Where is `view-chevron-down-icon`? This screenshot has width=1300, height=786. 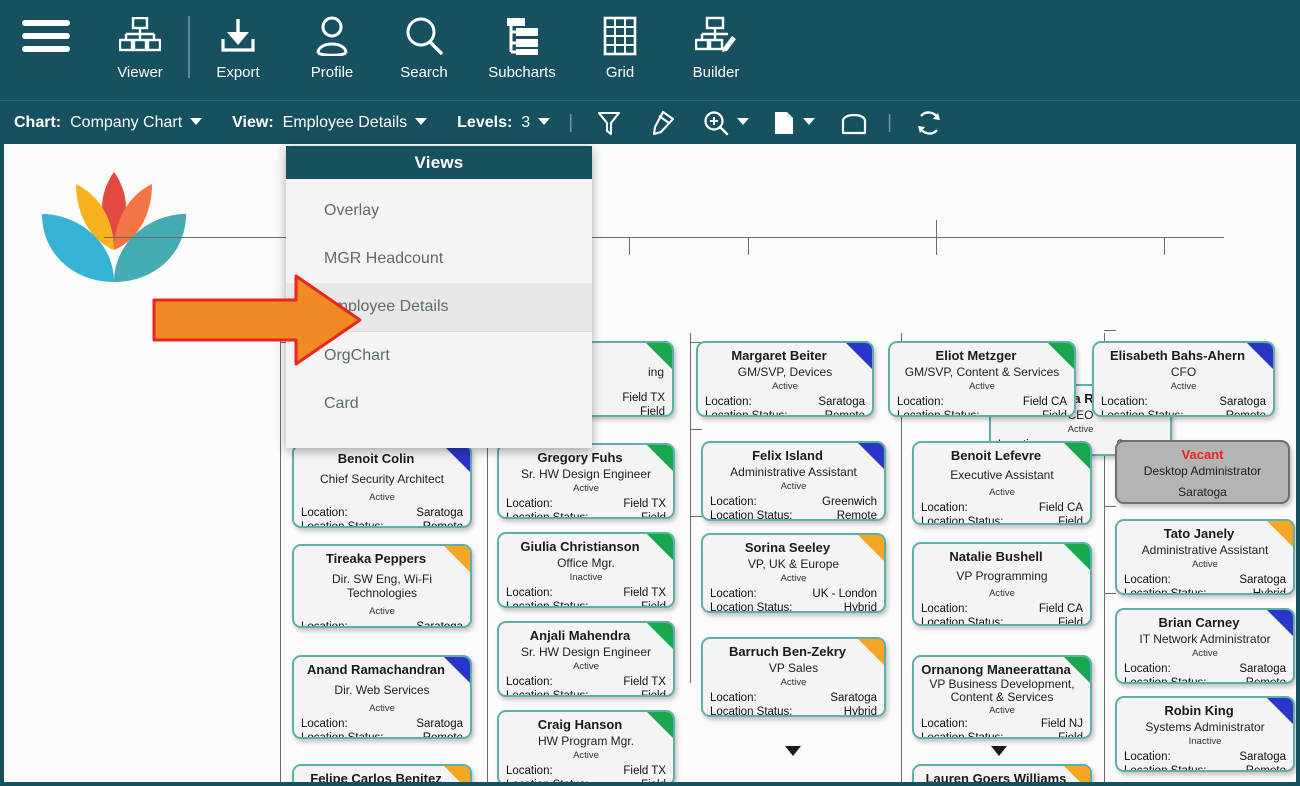 view-chevron-down-icon is located at coordinates (421, 121).